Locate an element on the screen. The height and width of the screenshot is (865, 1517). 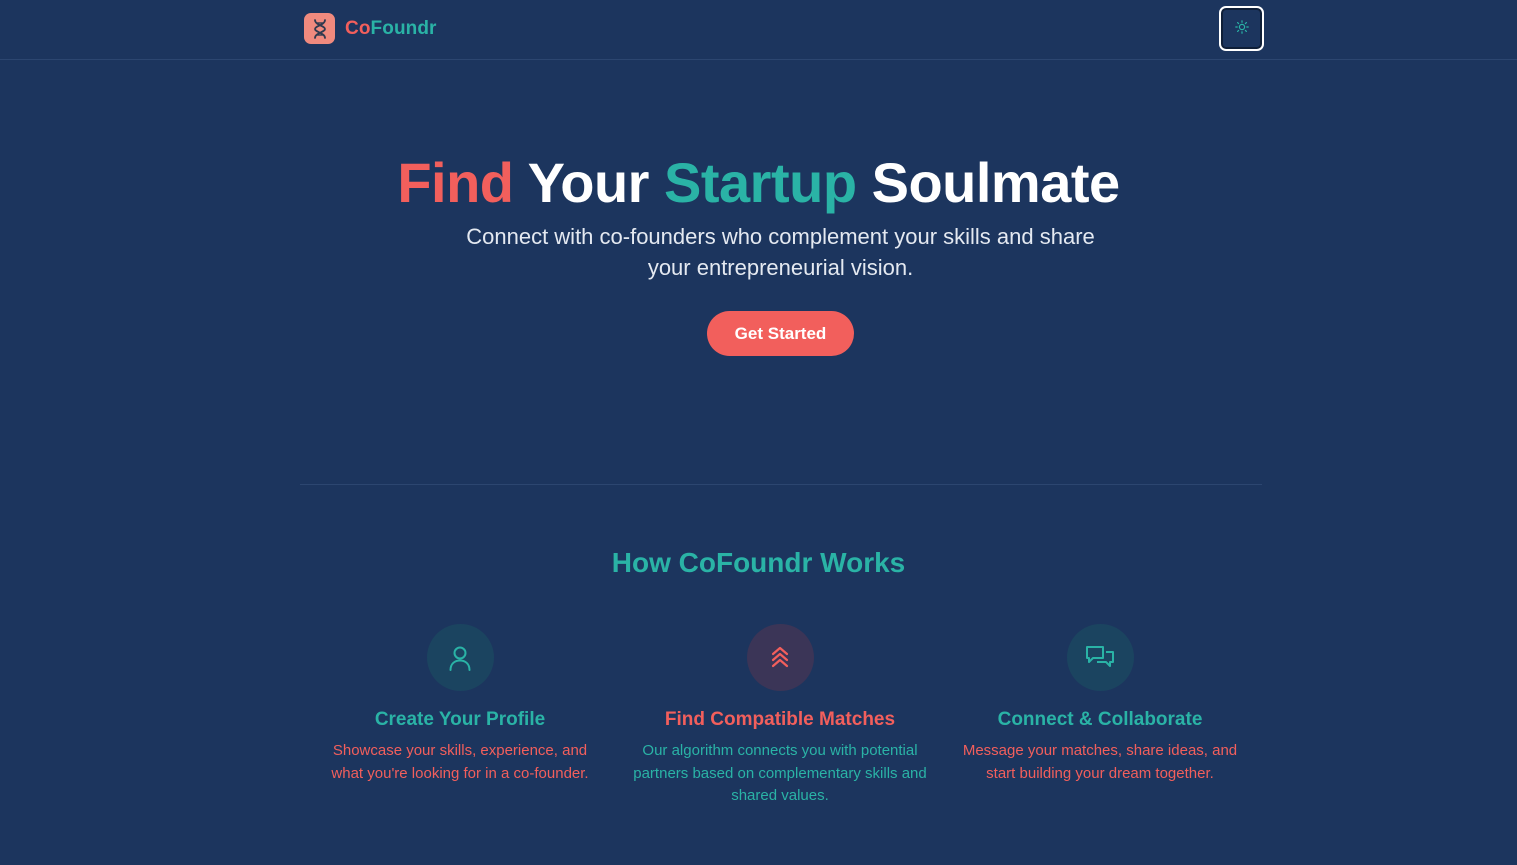
chevrons-up-icon is located at coordinates (780, 657).